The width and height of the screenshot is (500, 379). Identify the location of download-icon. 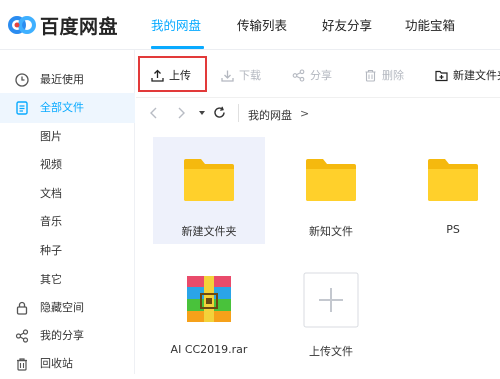
(227, 76).